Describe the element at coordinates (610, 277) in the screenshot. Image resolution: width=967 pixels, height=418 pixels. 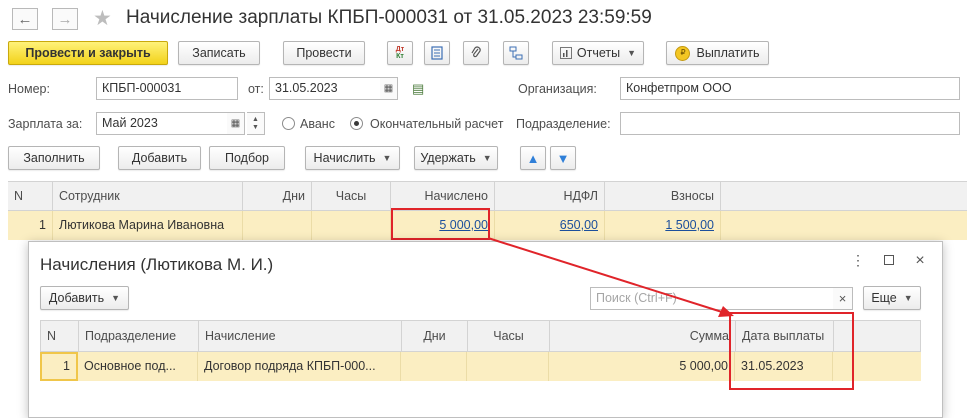
I see `annotation-arrow` at that location.